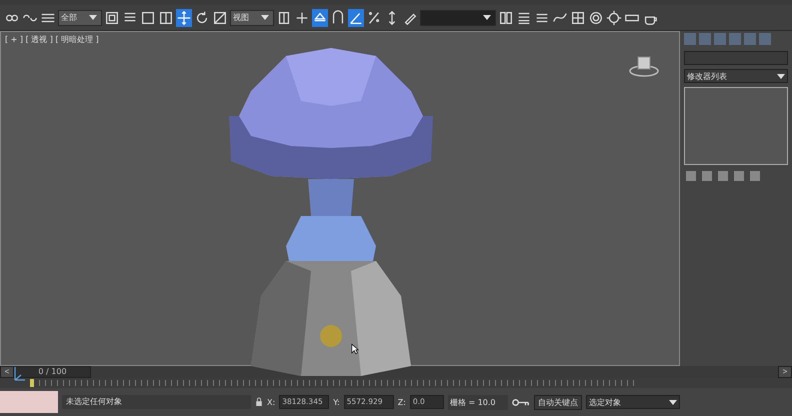 The width and height of the screenshot is (792, 416). What do you see at coordinates (355, 349) in the screenshot?
I see `mouse-cursor-icon` at bounding box center [355, 349].